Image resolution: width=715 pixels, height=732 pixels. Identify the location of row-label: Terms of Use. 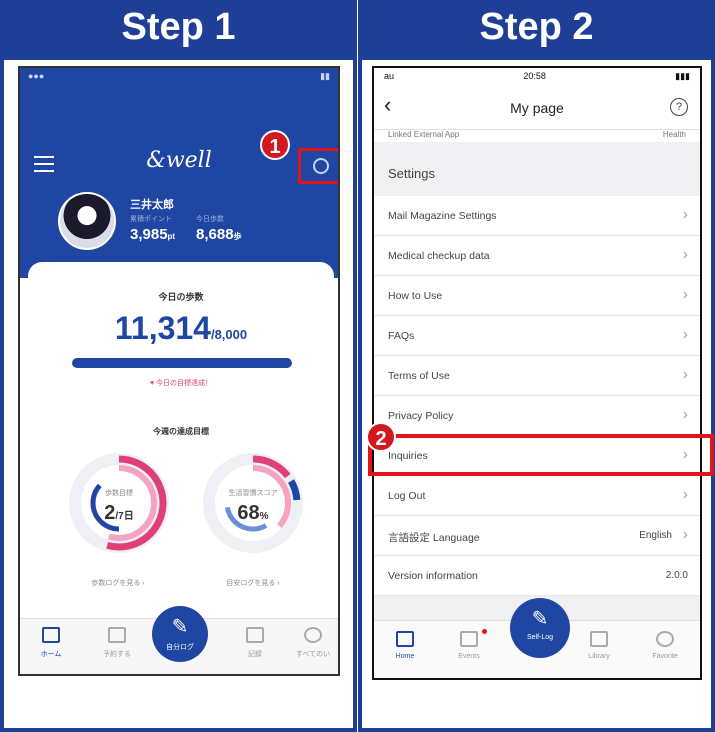
(419, 376).